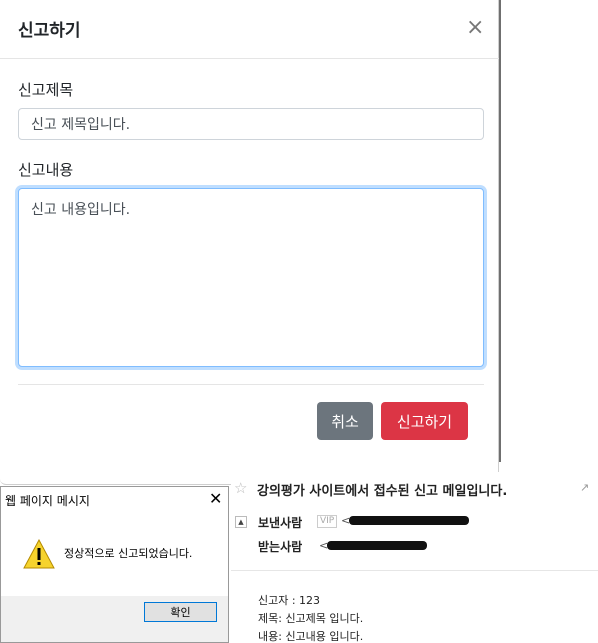 This screenshot has width=598, height=643. What do you see at coordinates (327, 521) in the screenshot?
I see `vip-badge: VIP` at bounding box center [327, 521].